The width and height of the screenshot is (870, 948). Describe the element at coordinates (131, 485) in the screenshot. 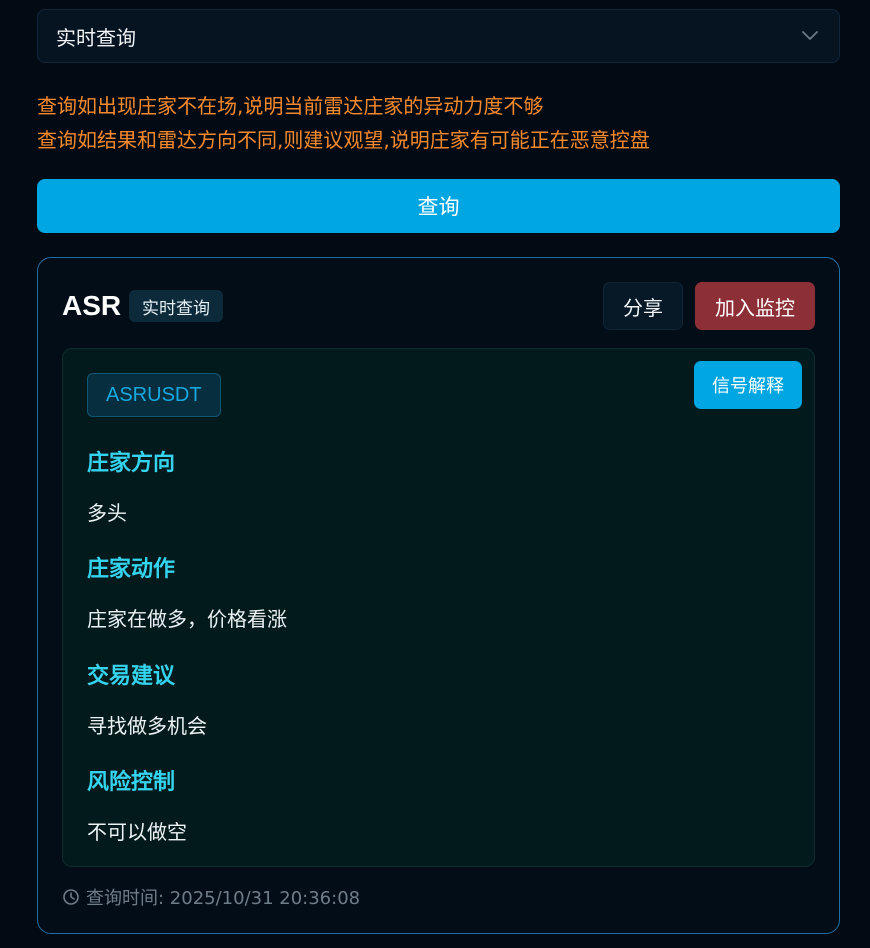

I see `section-direction: 庄家方向 多头` at that location.